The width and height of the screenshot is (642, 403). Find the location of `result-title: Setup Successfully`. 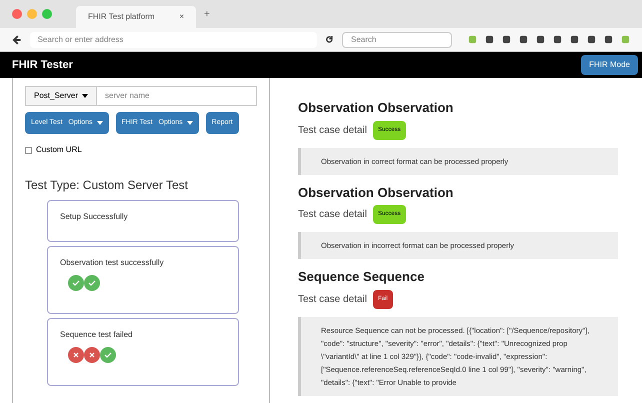

result-title: Setup Successfully is located at coordinates (94, 217).